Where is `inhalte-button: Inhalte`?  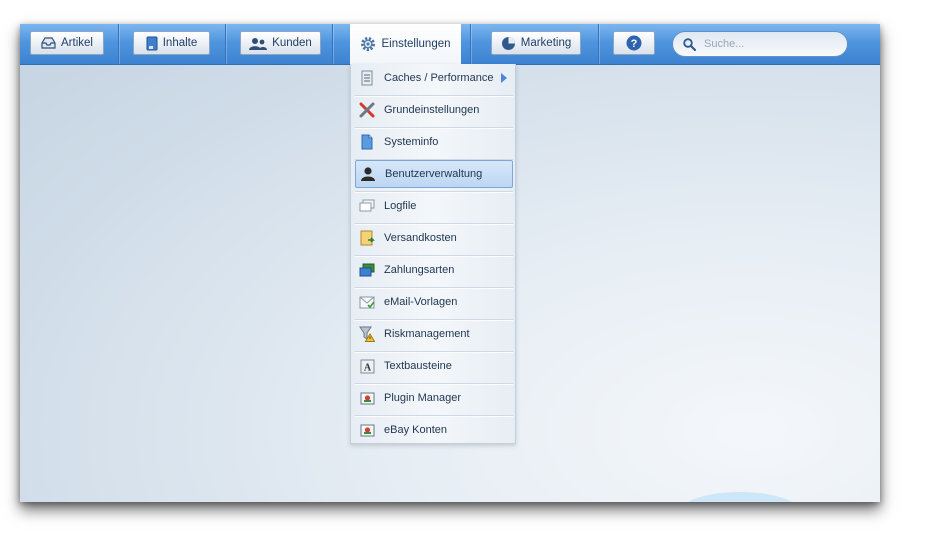
inhalte-button: Inhalte is located at coordinates (171, 43).